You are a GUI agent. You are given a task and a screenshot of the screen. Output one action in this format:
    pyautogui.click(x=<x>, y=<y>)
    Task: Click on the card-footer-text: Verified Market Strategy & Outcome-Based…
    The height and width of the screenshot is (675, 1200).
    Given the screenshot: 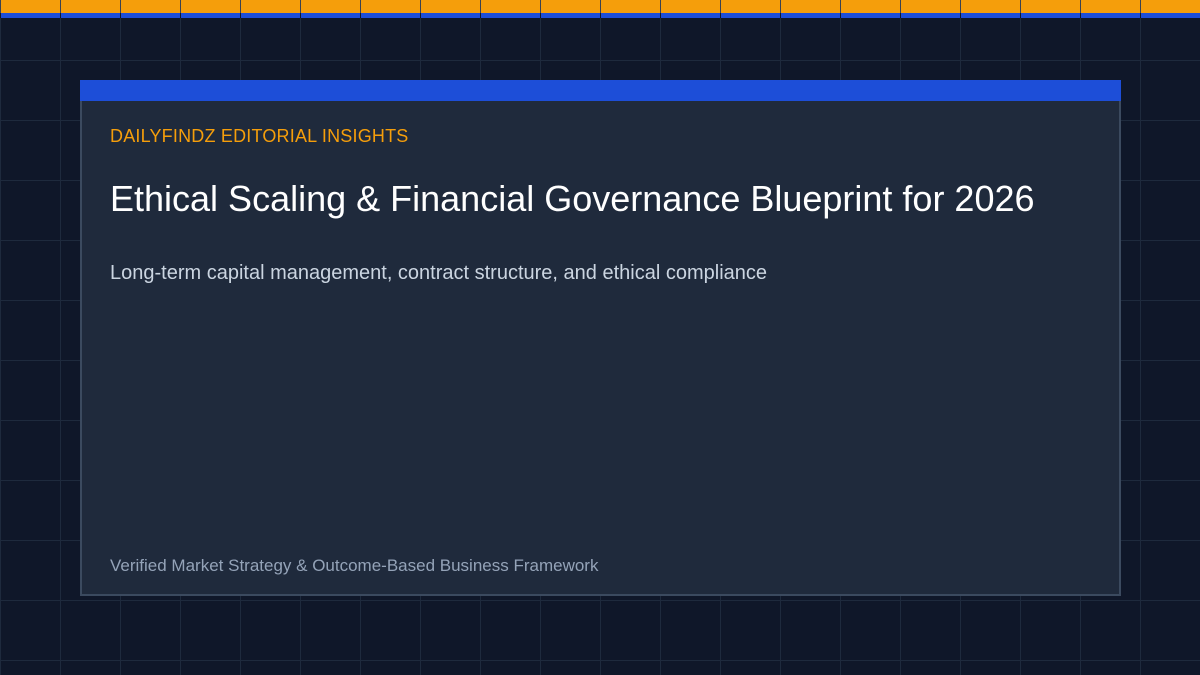 What is the action you would take?
    pyautogui.click(x=354, y=565)
    